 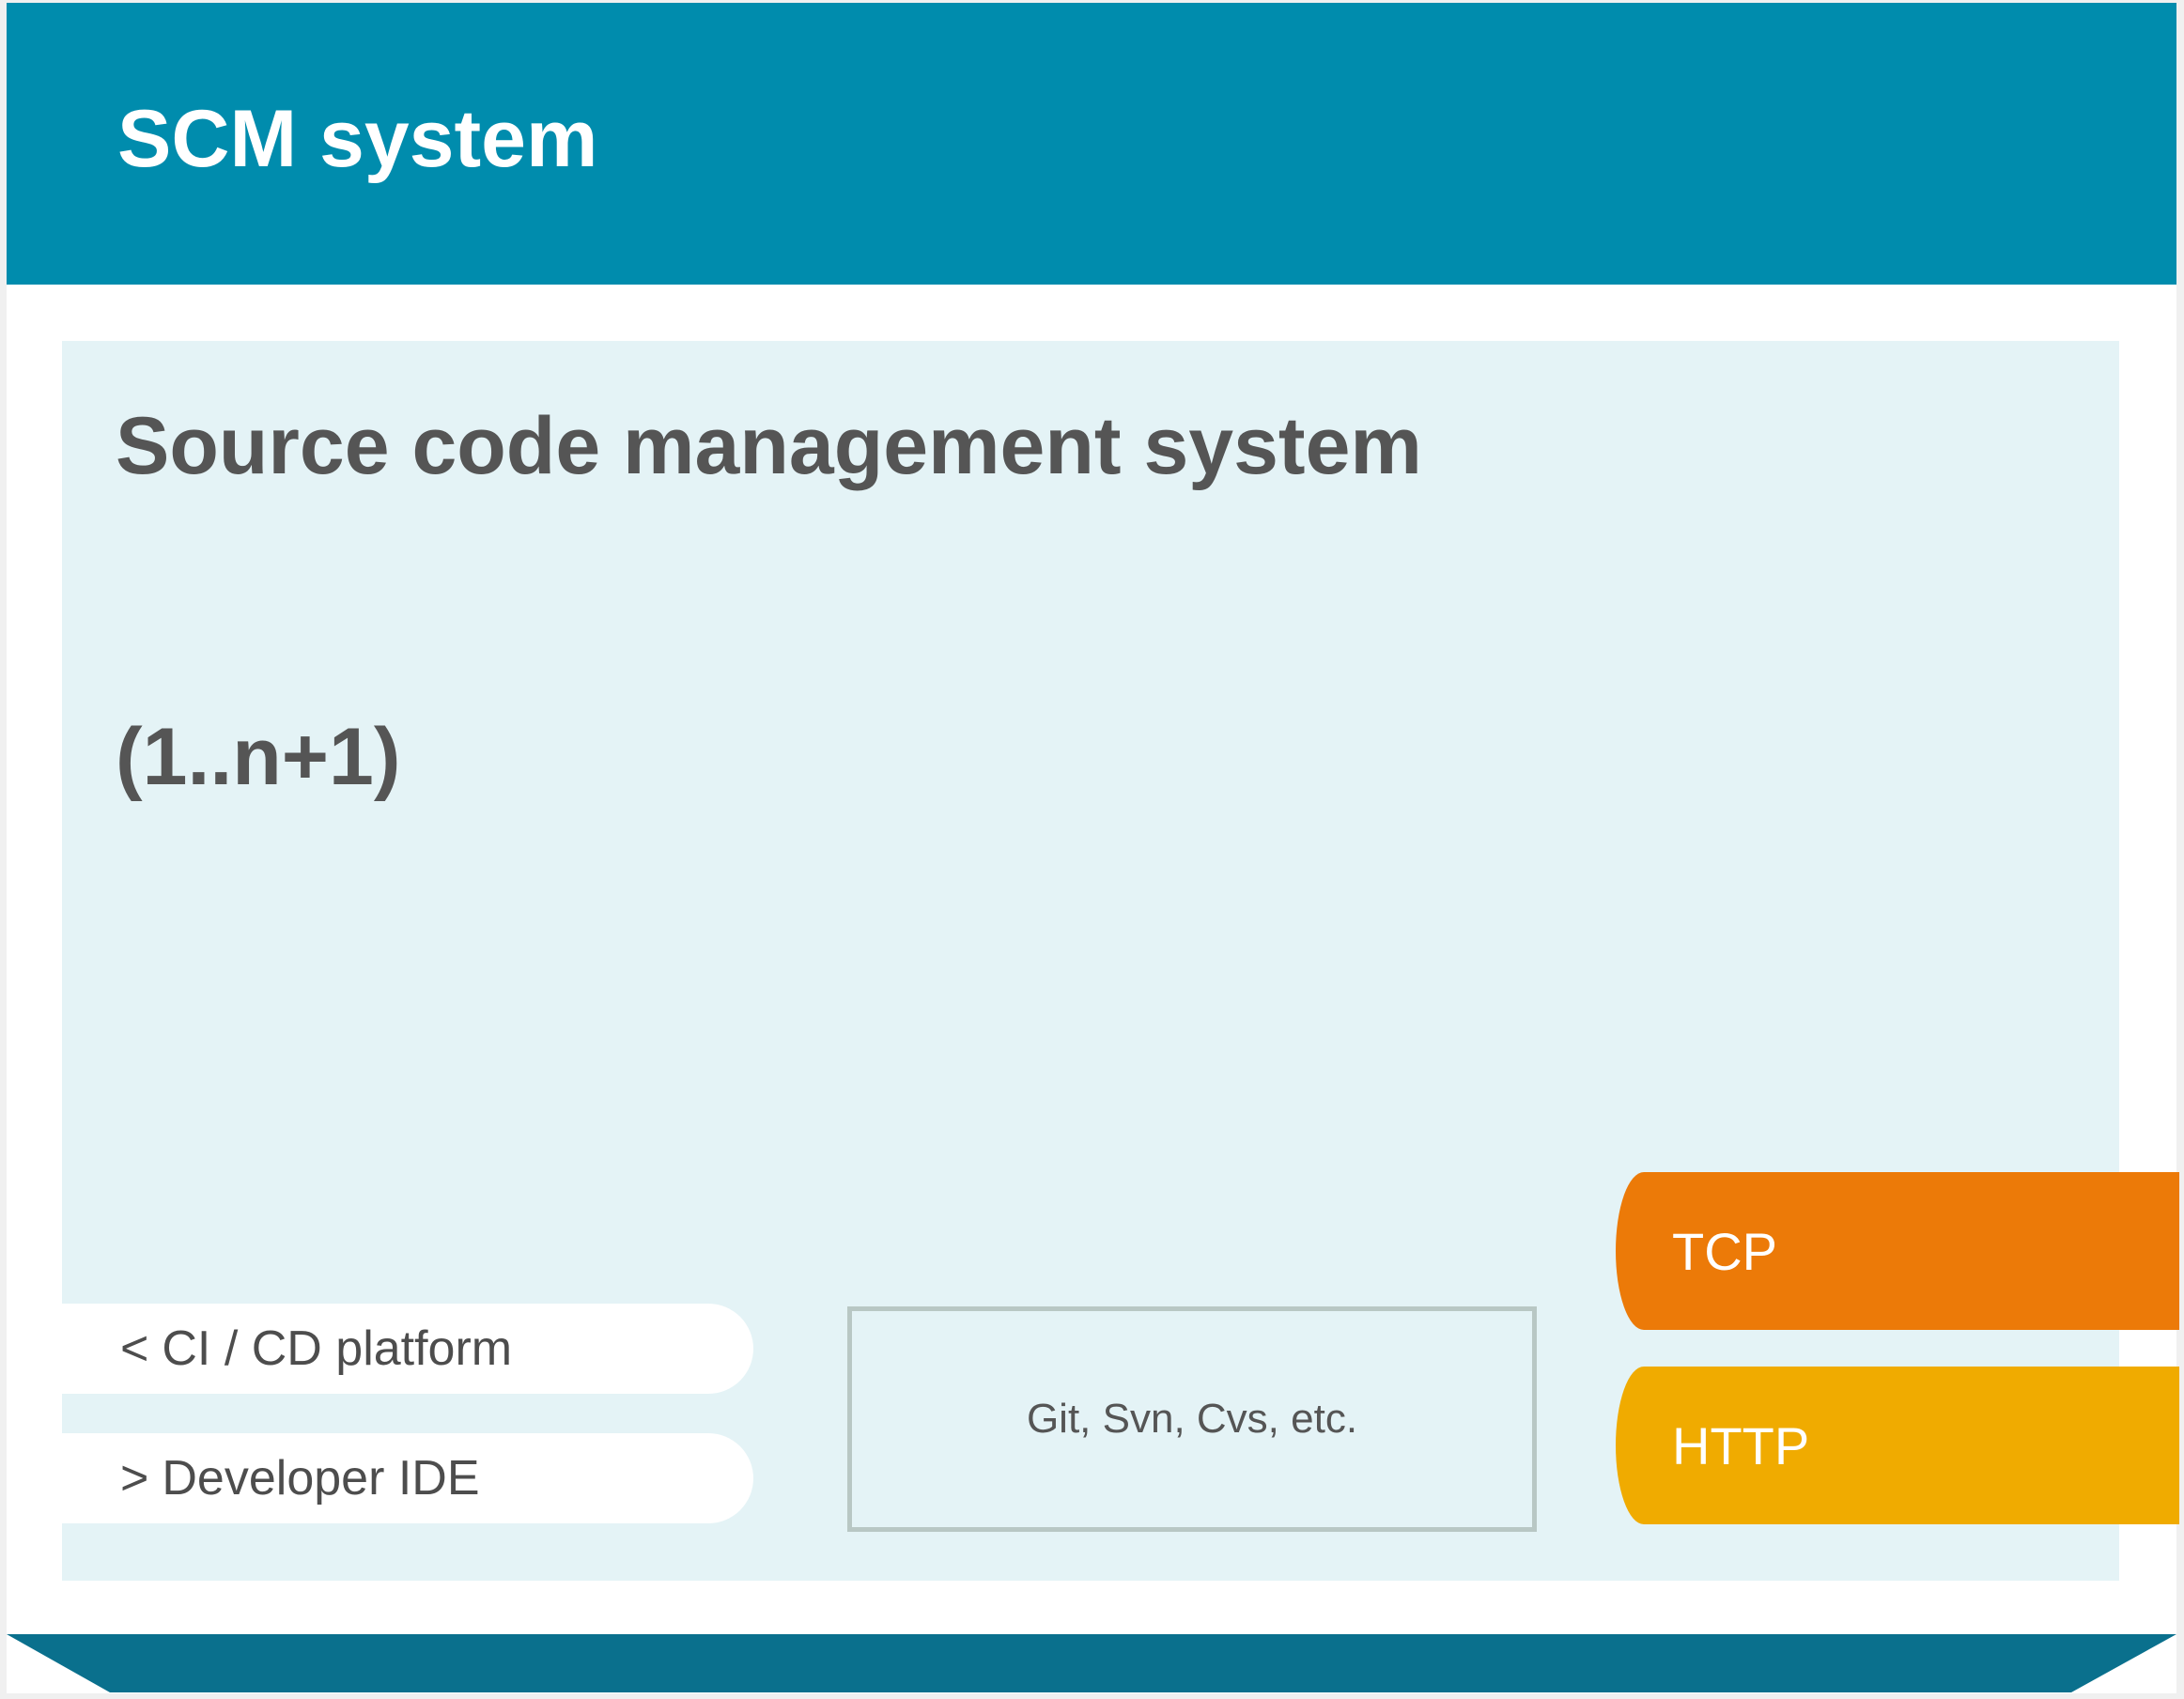 I want to click on connection-ci-cd-platform: < CI / CD platform, so click(x=407, y=1349).